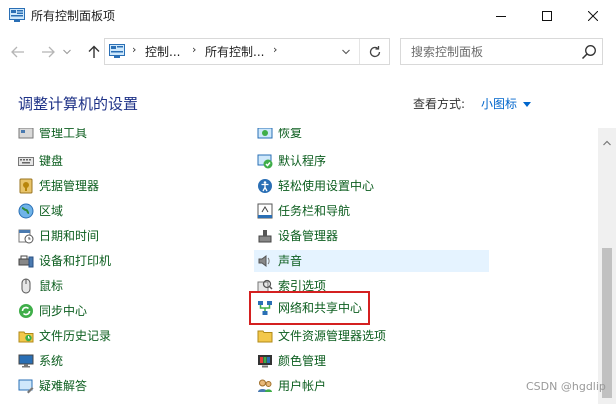 This screenshot has height=404, width=616. Describe the element at coordinates (26, 386) in the screenshot. I see `troubleshooting-icon` at that location.